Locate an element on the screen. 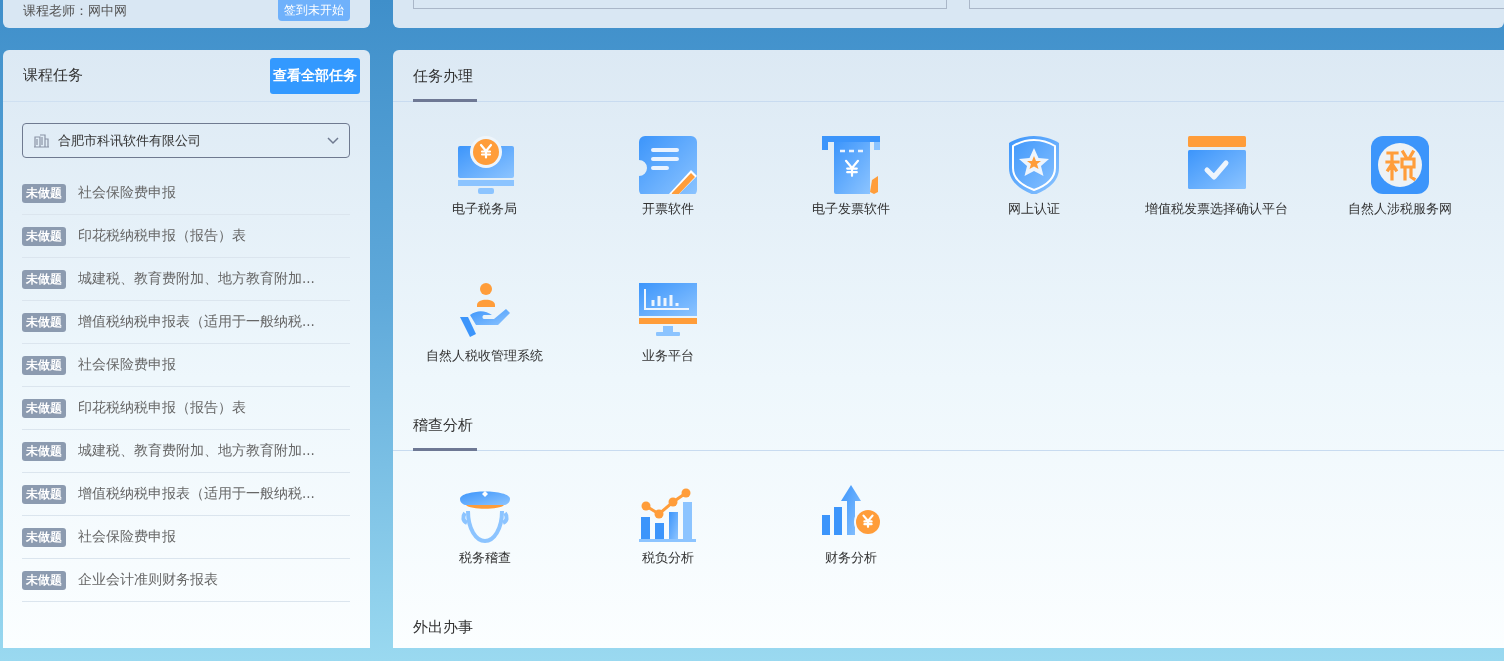 The height and width of the screenshot is (661, 1504). section-tab: 任务办理 is located at coordinates (445, 84).